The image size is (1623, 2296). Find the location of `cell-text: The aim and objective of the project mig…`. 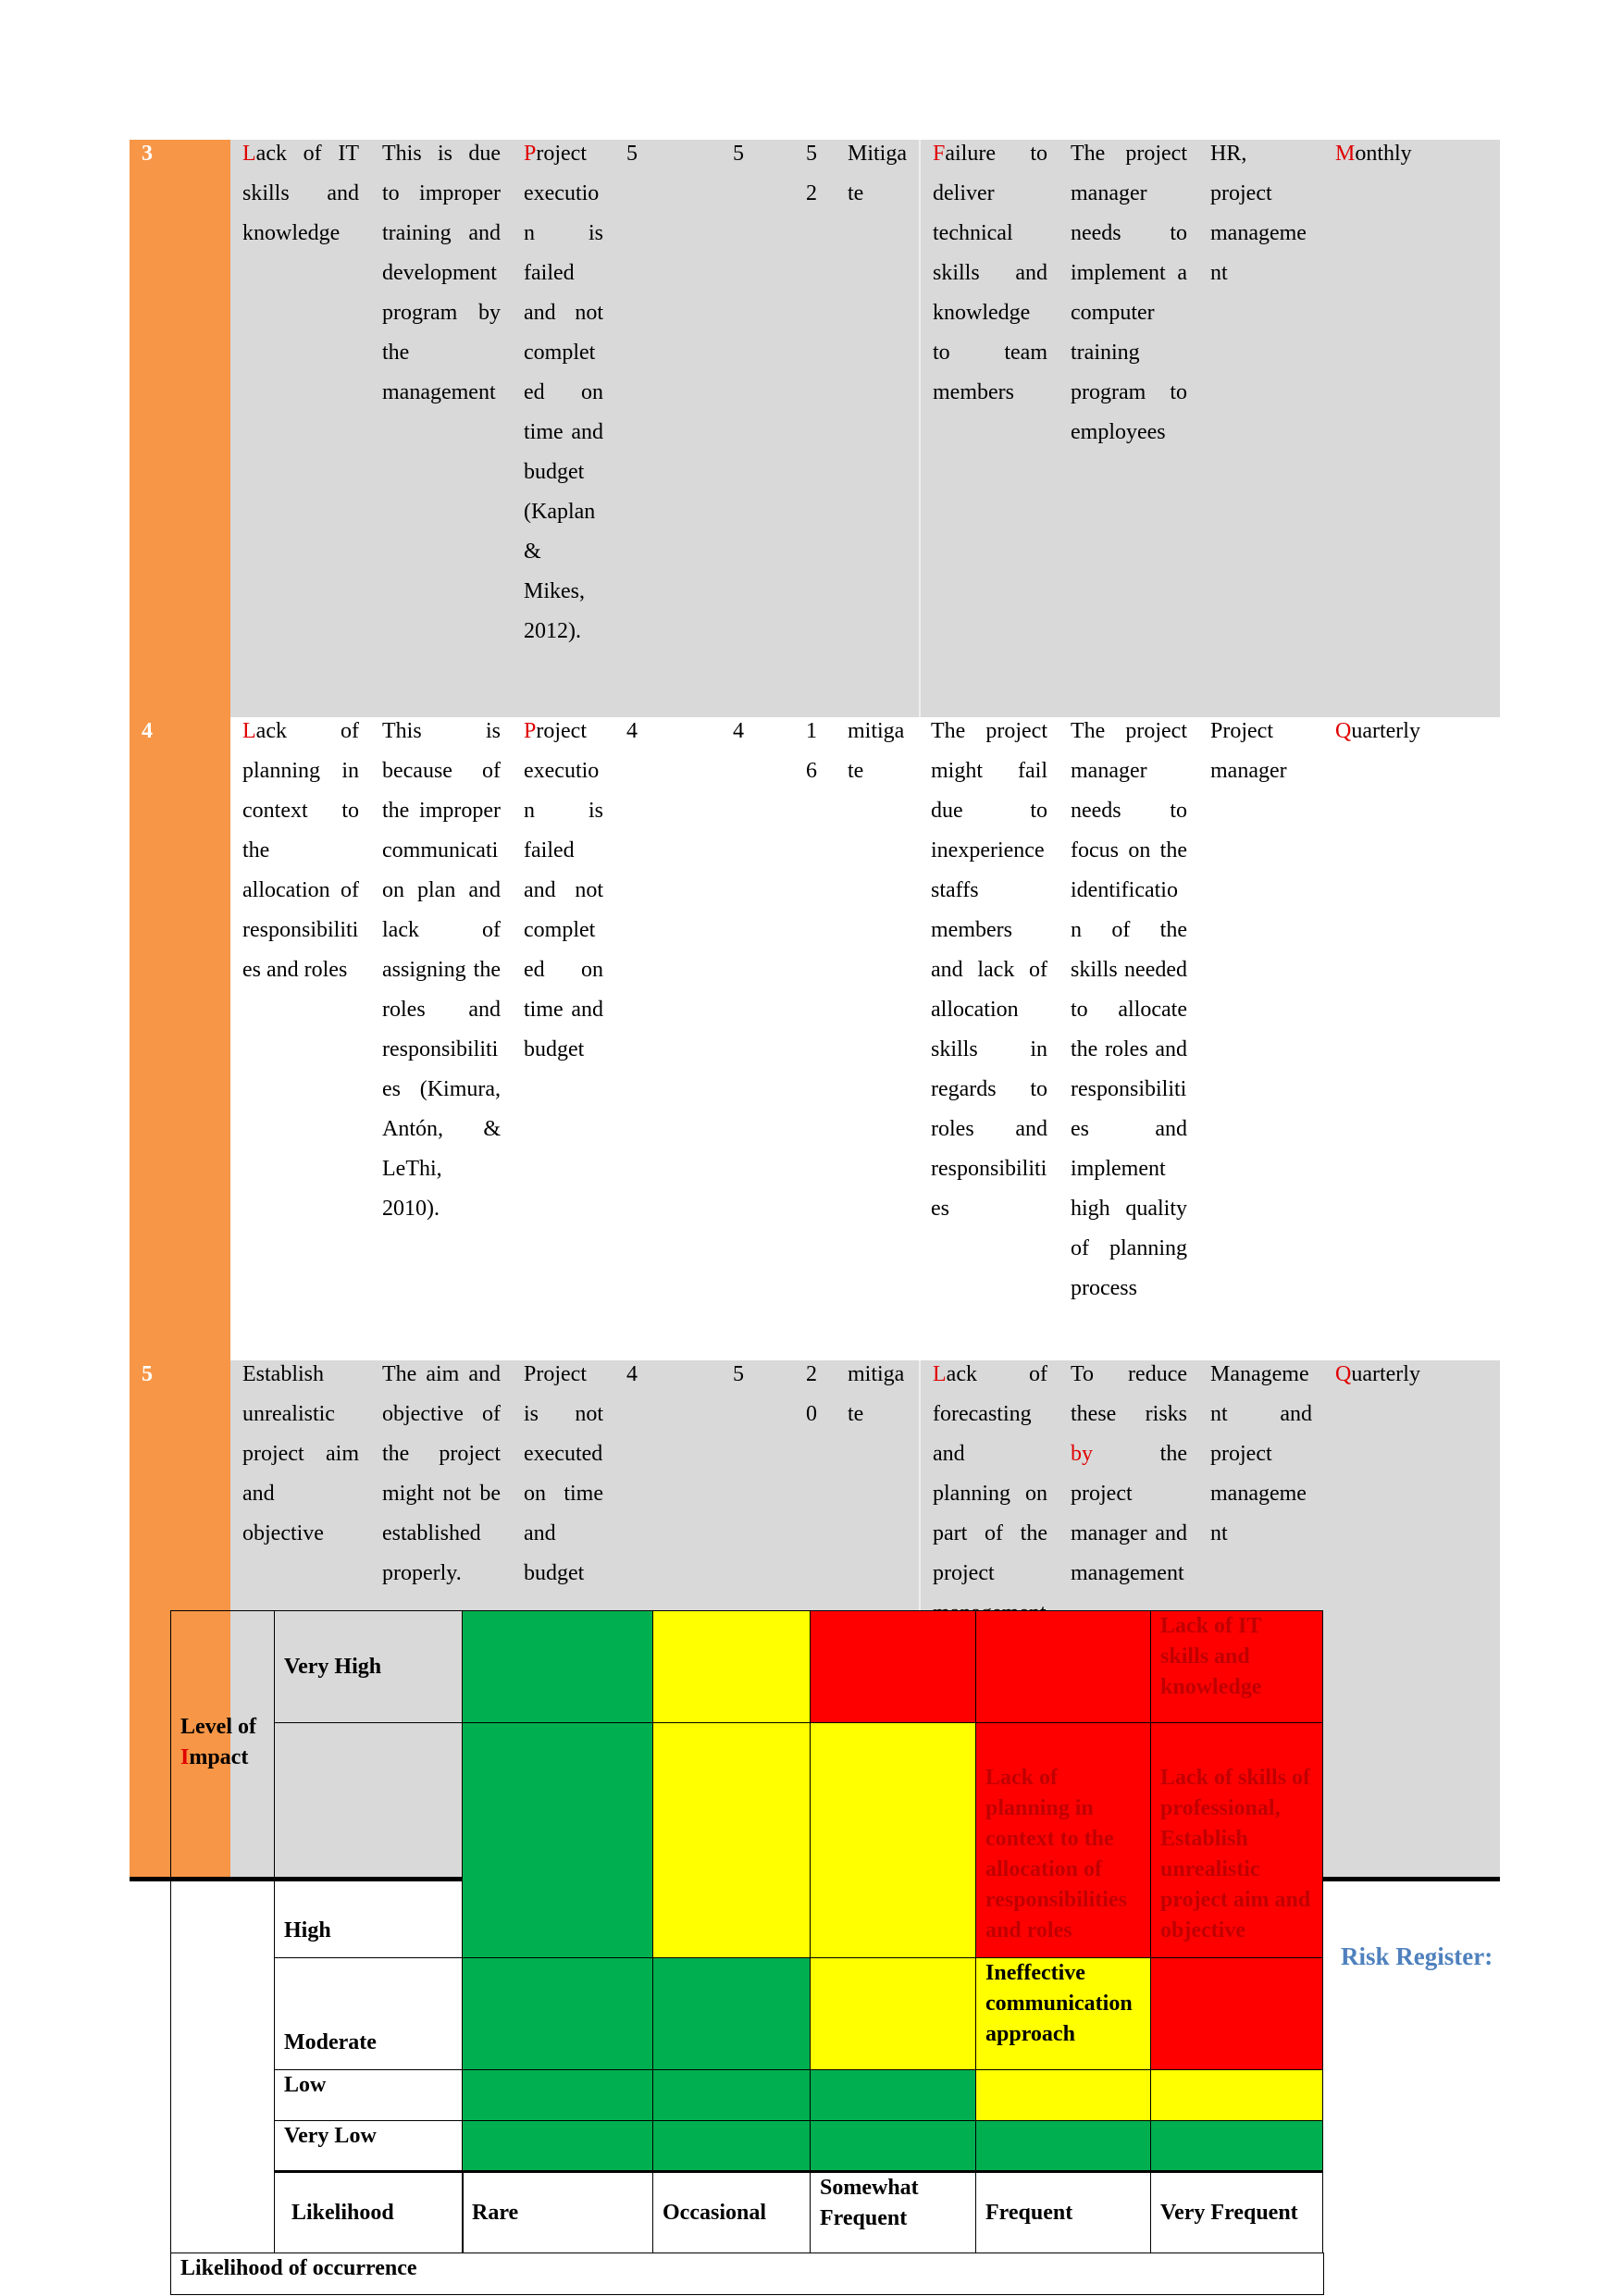

cell-text: The aim and objective of the project mig… is located at coordinates (441, 1474).